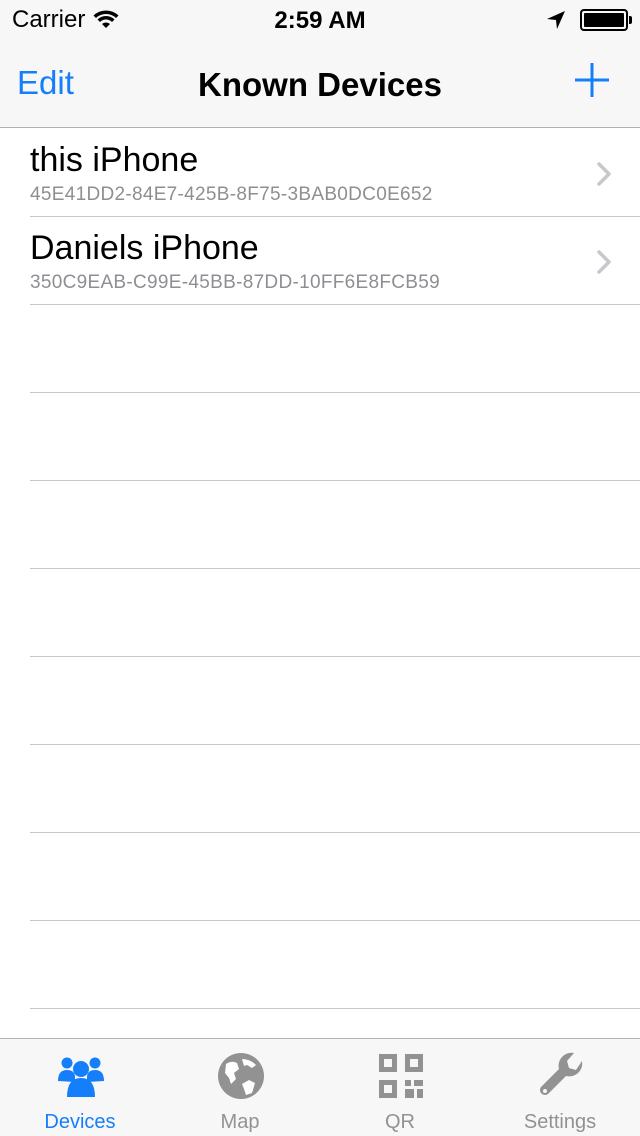 This screenshot has width=640, height=1136. I want to click on tab-settings: Settings, so click(560, 1087).